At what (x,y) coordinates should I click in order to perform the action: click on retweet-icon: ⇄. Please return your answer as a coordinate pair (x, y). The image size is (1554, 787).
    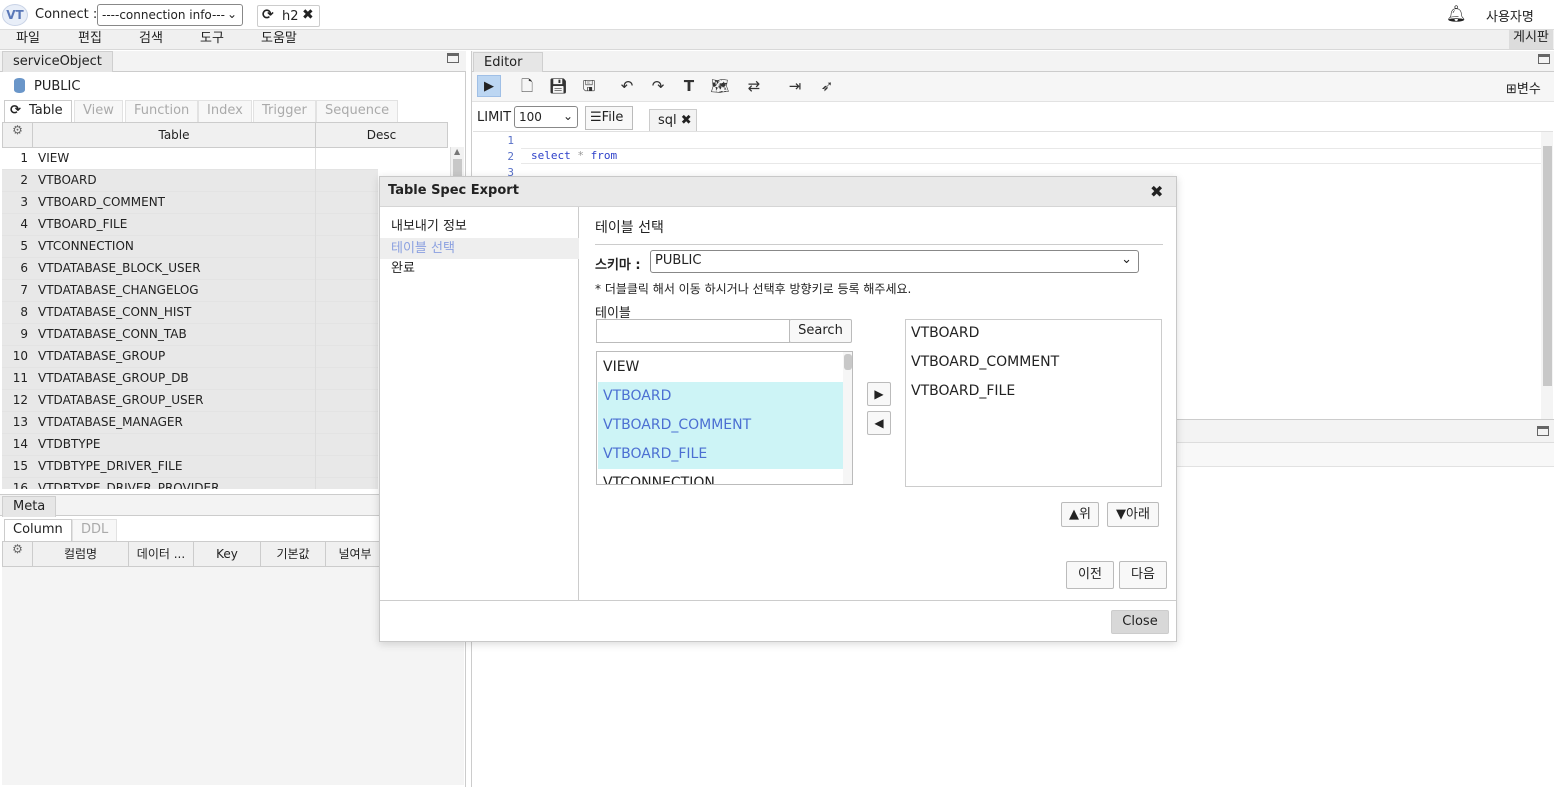
    Looking at the image, I should click on (754, 86).